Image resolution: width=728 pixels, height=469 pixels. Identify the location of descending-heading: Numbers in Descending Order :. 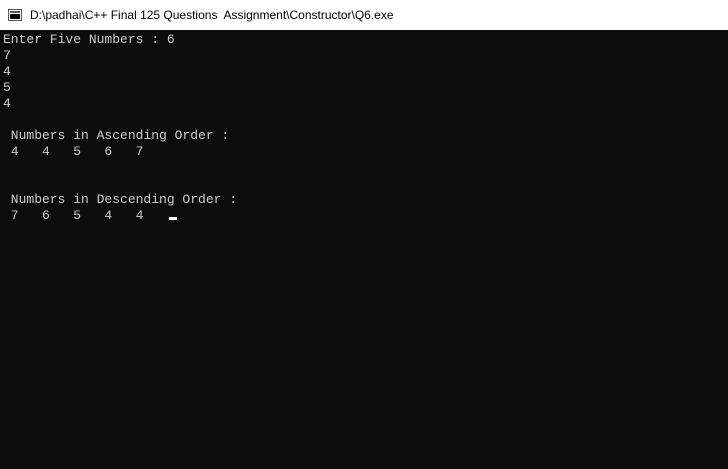
(120, 199).